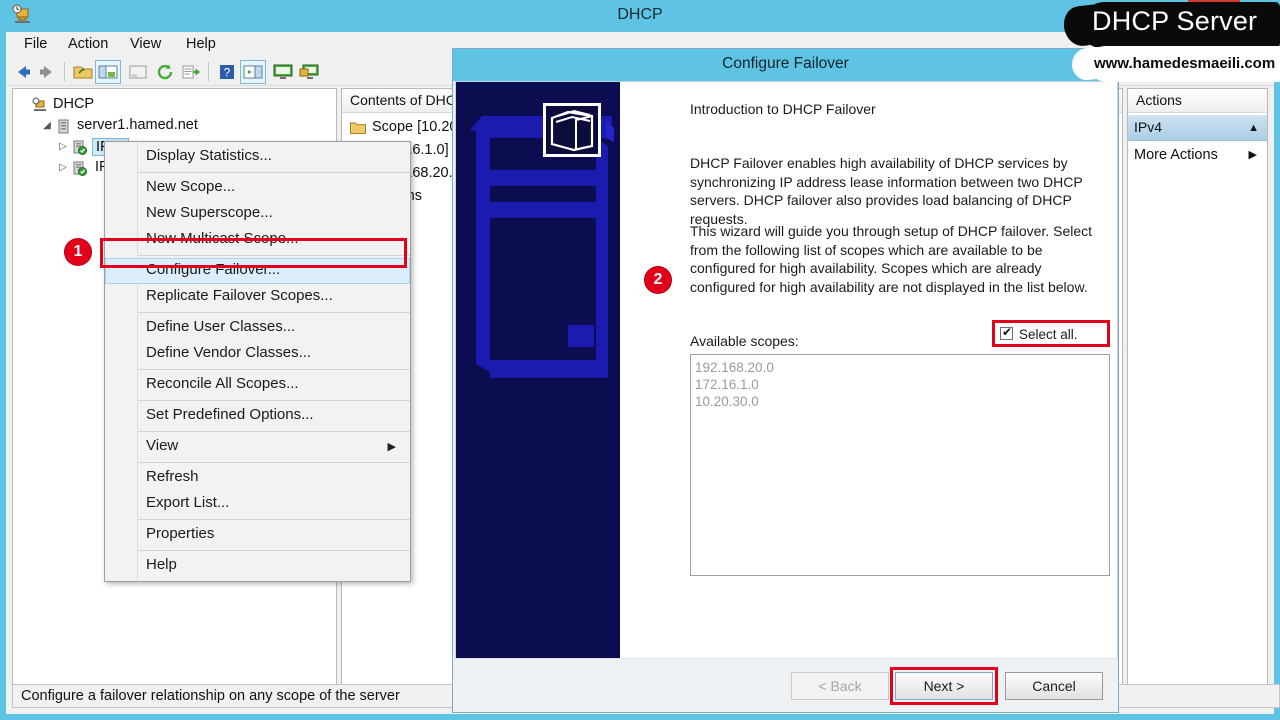 The height and width of the screenshot is (720, 1280). I want to click on actions-pane: Actions IPv4 ▲ More Actions ▶, so click(1197, 398).